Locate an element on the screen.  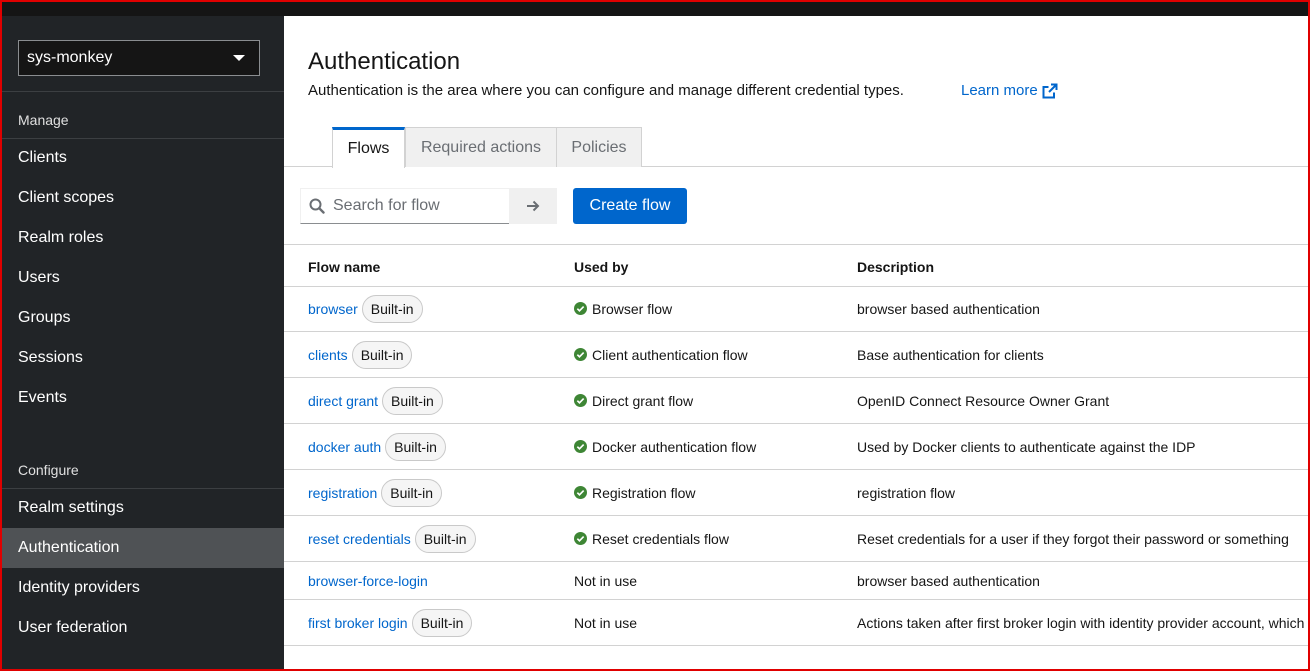
sidebar-item-client-scopes: Client scopes is located at coordinates (142, 198).